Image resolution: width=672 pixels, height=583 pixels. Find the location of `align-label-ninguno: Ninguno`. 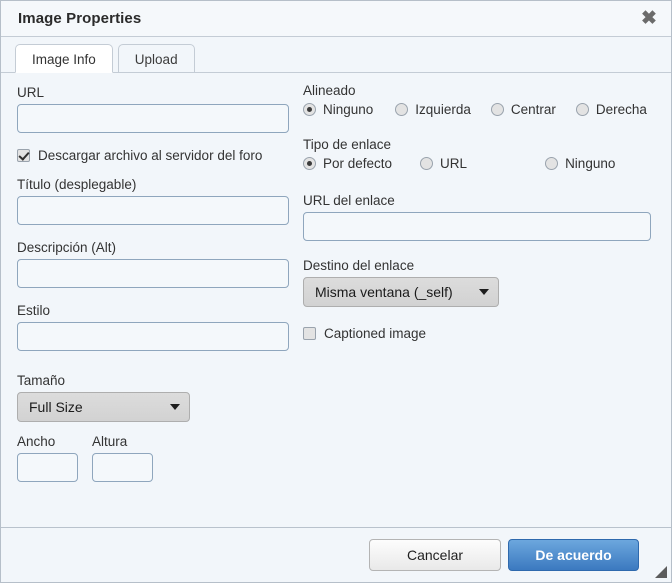

align-label-ninguno: Ninguno is located at coordinates (348, 109).